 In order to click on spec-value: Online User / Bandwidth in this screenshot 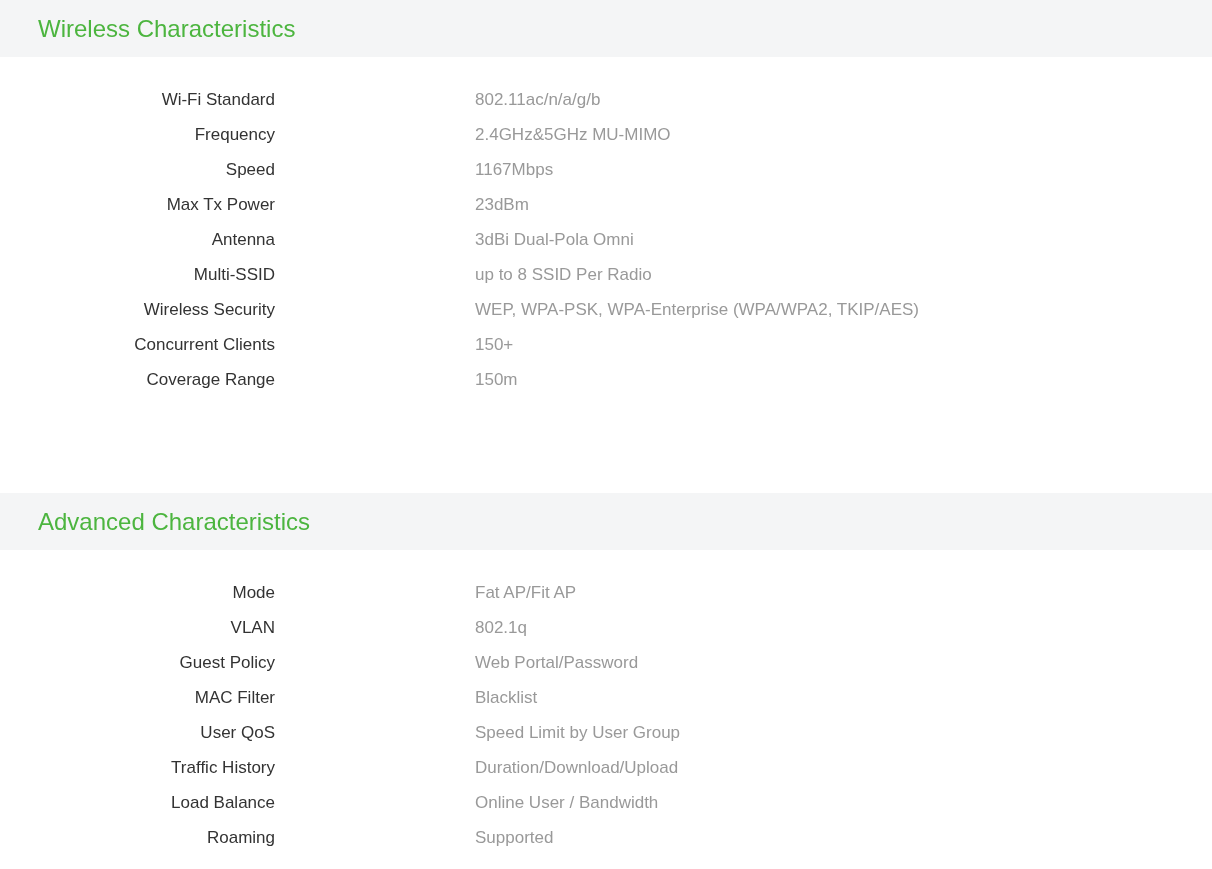, I will do `click(567, 802)`.